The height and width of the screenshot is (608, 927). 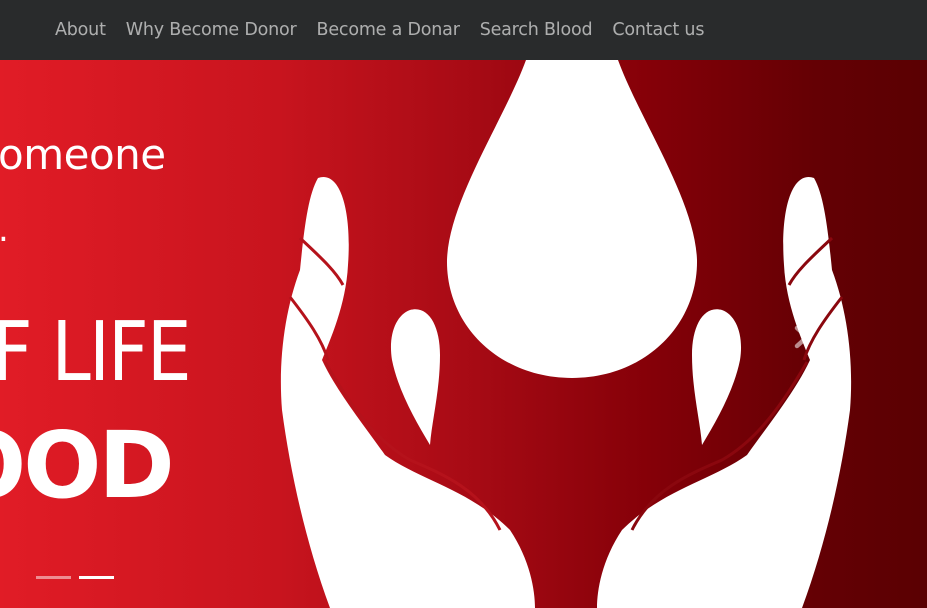 I want to click on carousel-next-button, so click(x=802, y=337).